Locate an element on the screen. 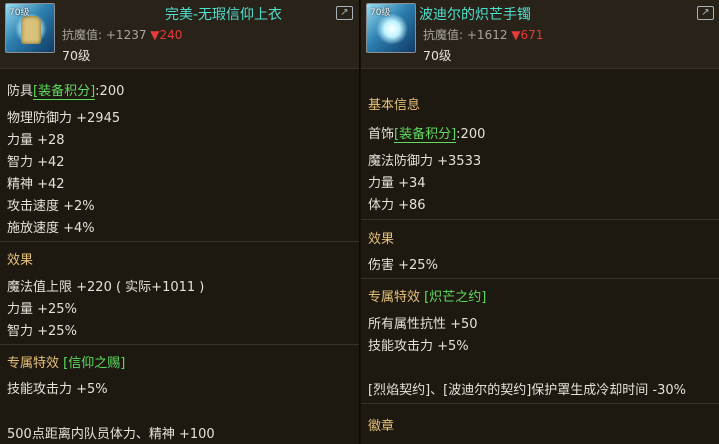 This screenshot has height=444, width=719. resist-value: 抗魔值: +1612 ▼671 is located at coordinates (483, 34).